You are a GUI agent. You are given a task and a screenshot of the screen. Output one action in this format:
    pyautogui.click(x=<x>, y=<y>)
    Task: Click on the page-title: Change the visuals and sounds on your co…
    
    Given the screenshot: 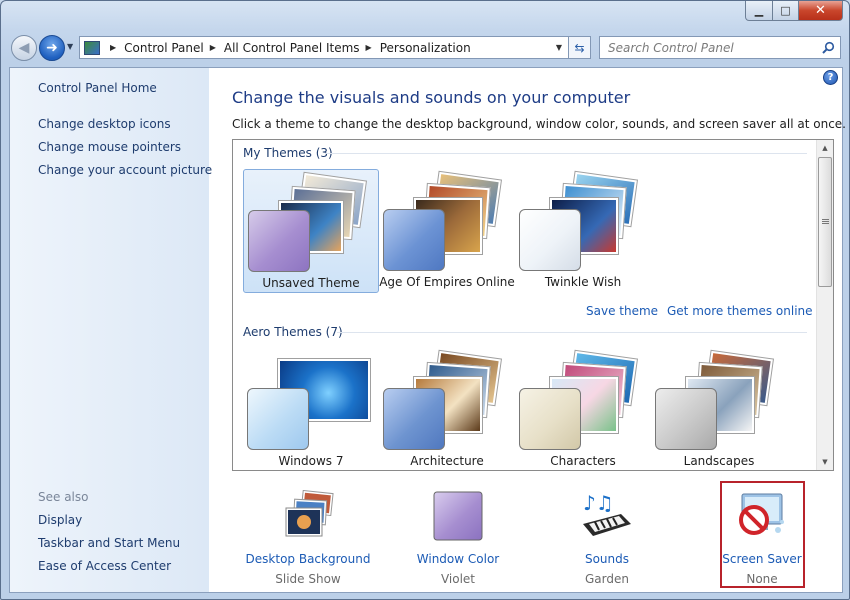 What is the action you would take?
    pyautogui.click(x=431, y=97)
    